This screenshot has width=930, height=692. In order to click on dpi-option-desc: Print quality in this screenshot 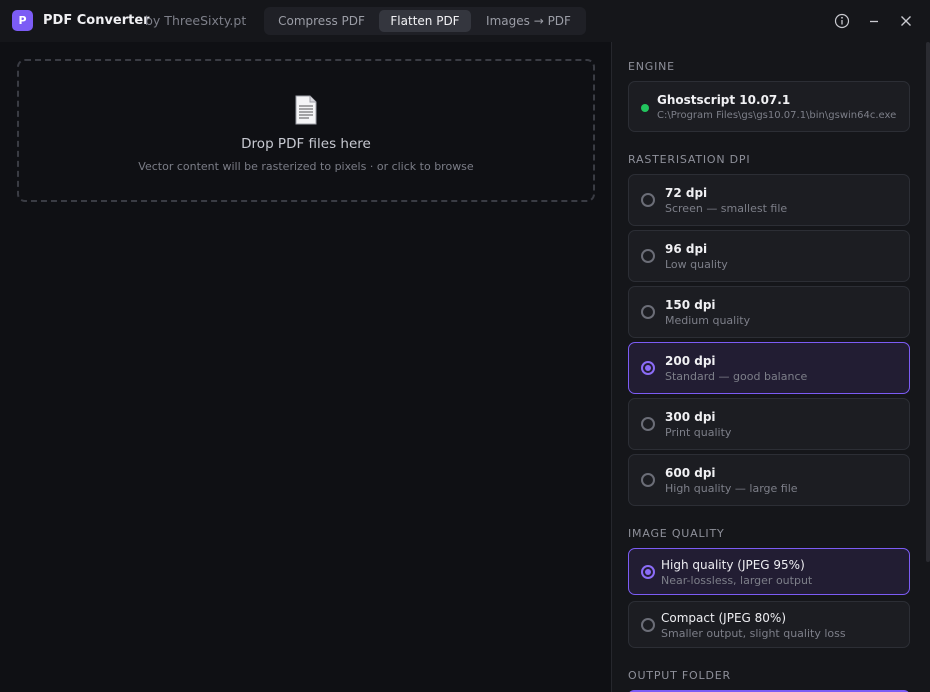, I will do `click(698, 432)`.